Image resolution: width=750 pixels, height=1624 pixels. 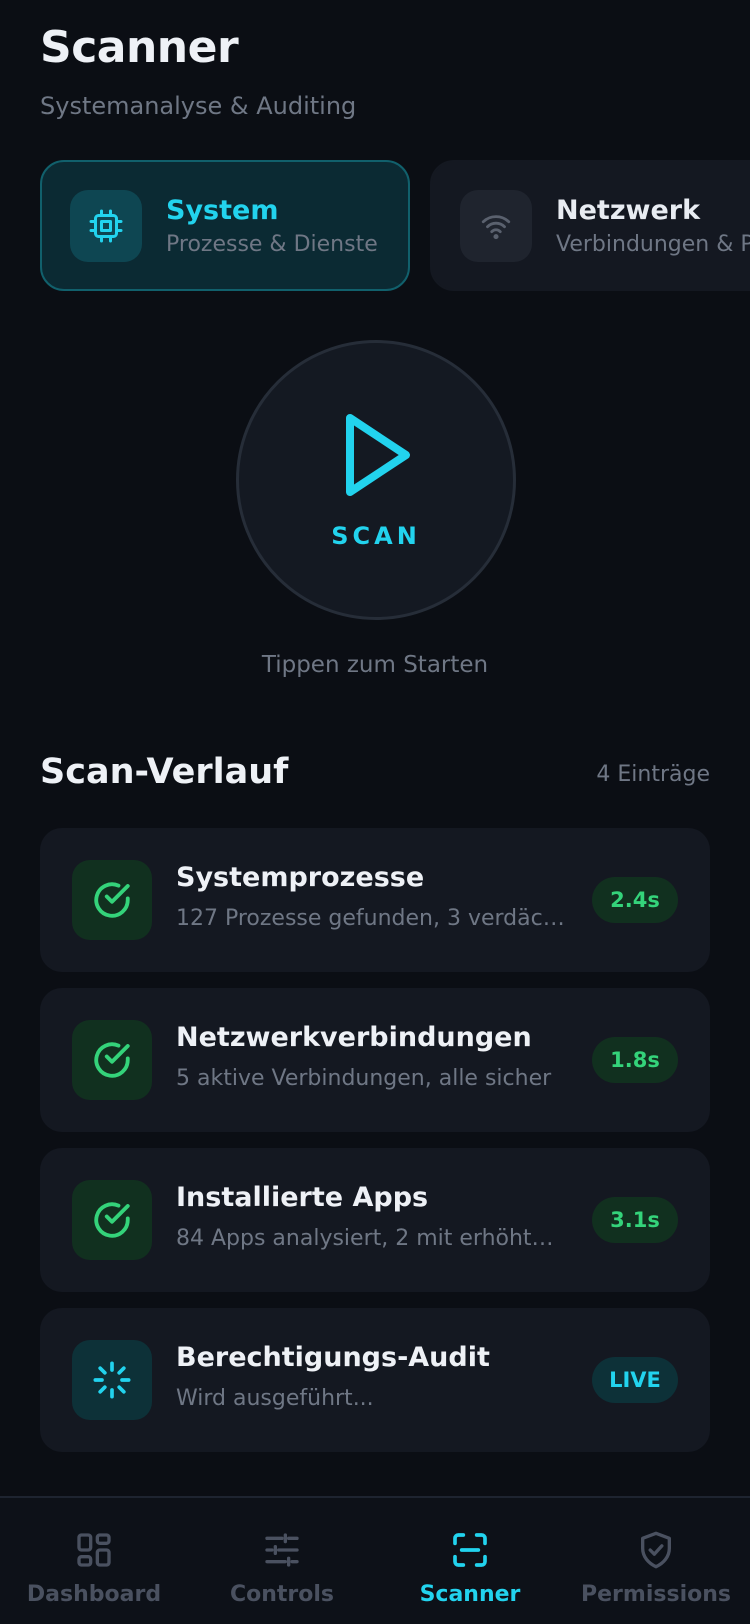 What do you see at coordinates (635, 1060) in the screenshot?
I see `duration-badge: 1.8s` at bounding box center [635, 1060].